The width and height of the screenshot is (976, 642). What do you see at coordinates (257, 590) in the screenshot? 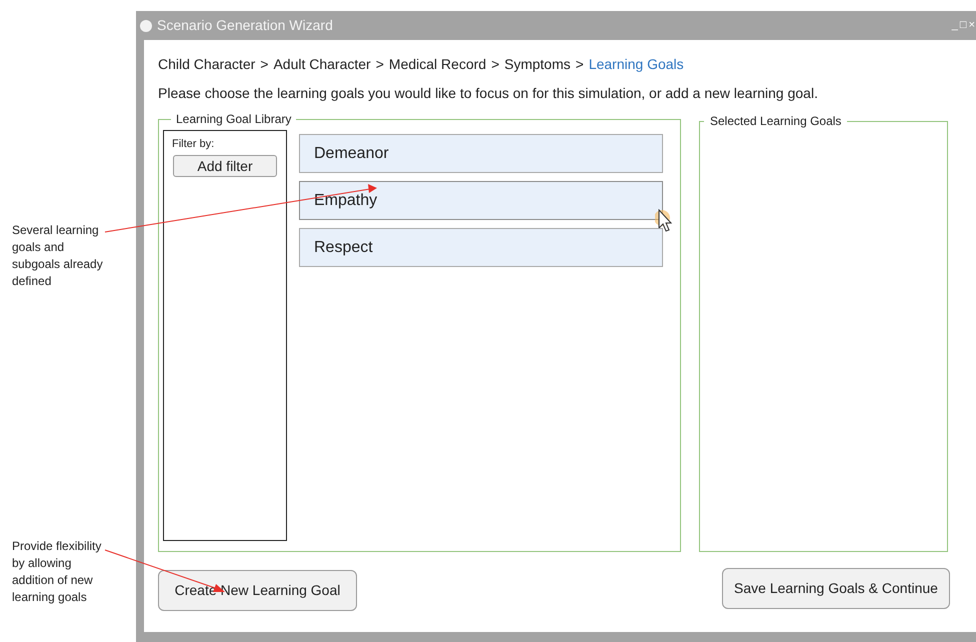
I see `create-goal-button: Create New Learning Goal` at bounding box center [257, 590].